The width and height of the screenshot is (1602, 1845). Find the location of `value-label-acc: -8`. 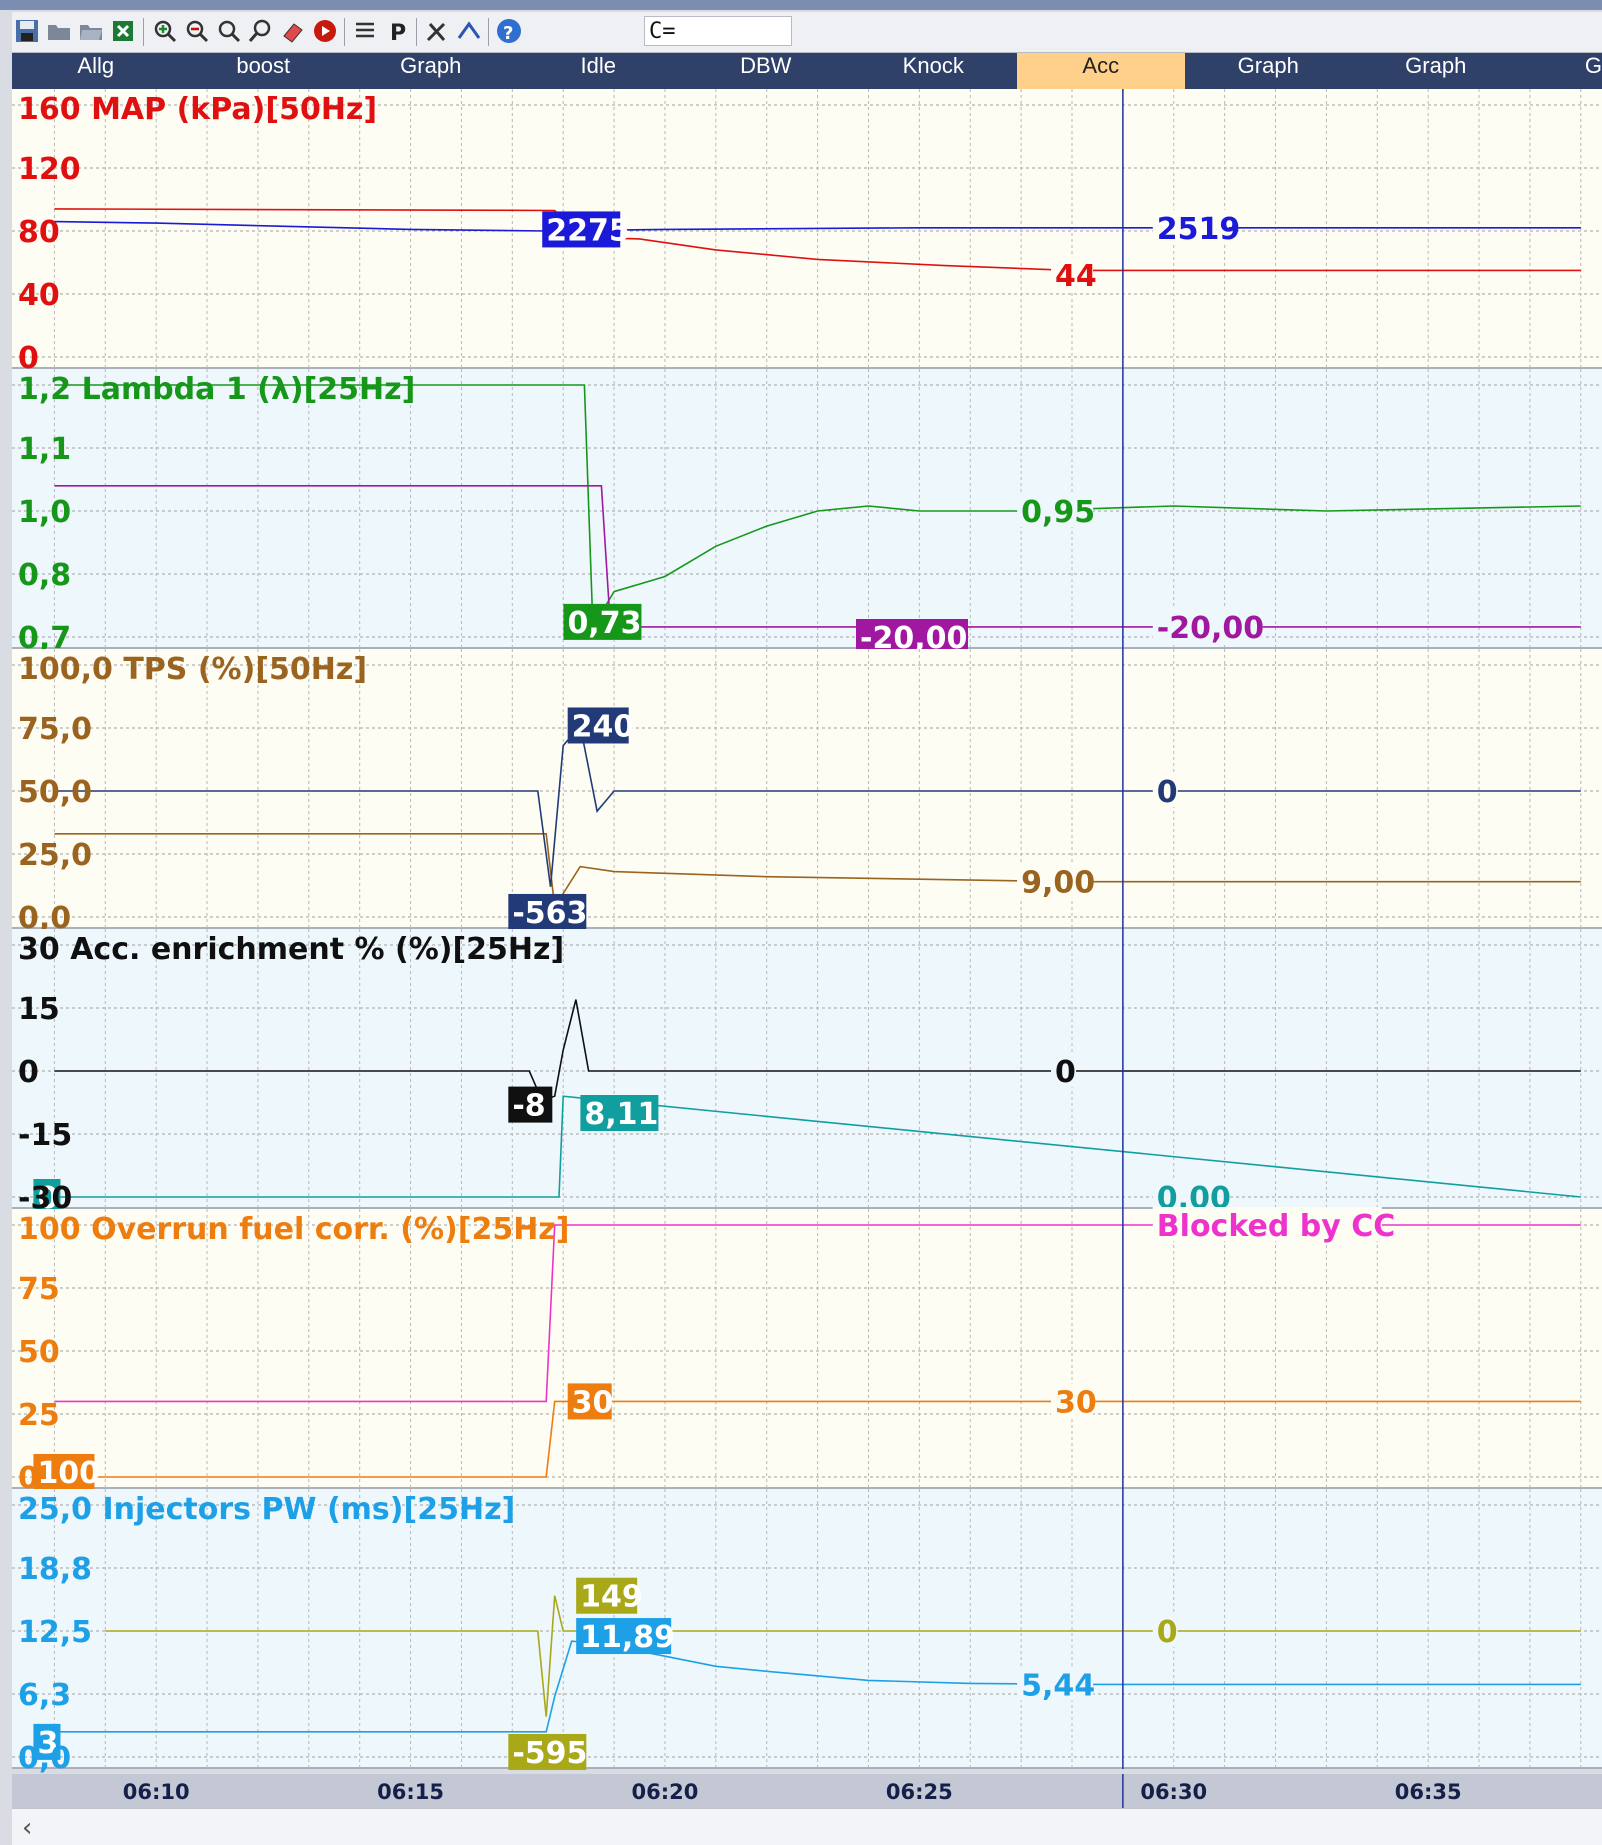

value-label-acc: -8 is located at coordinates (528, 1106).